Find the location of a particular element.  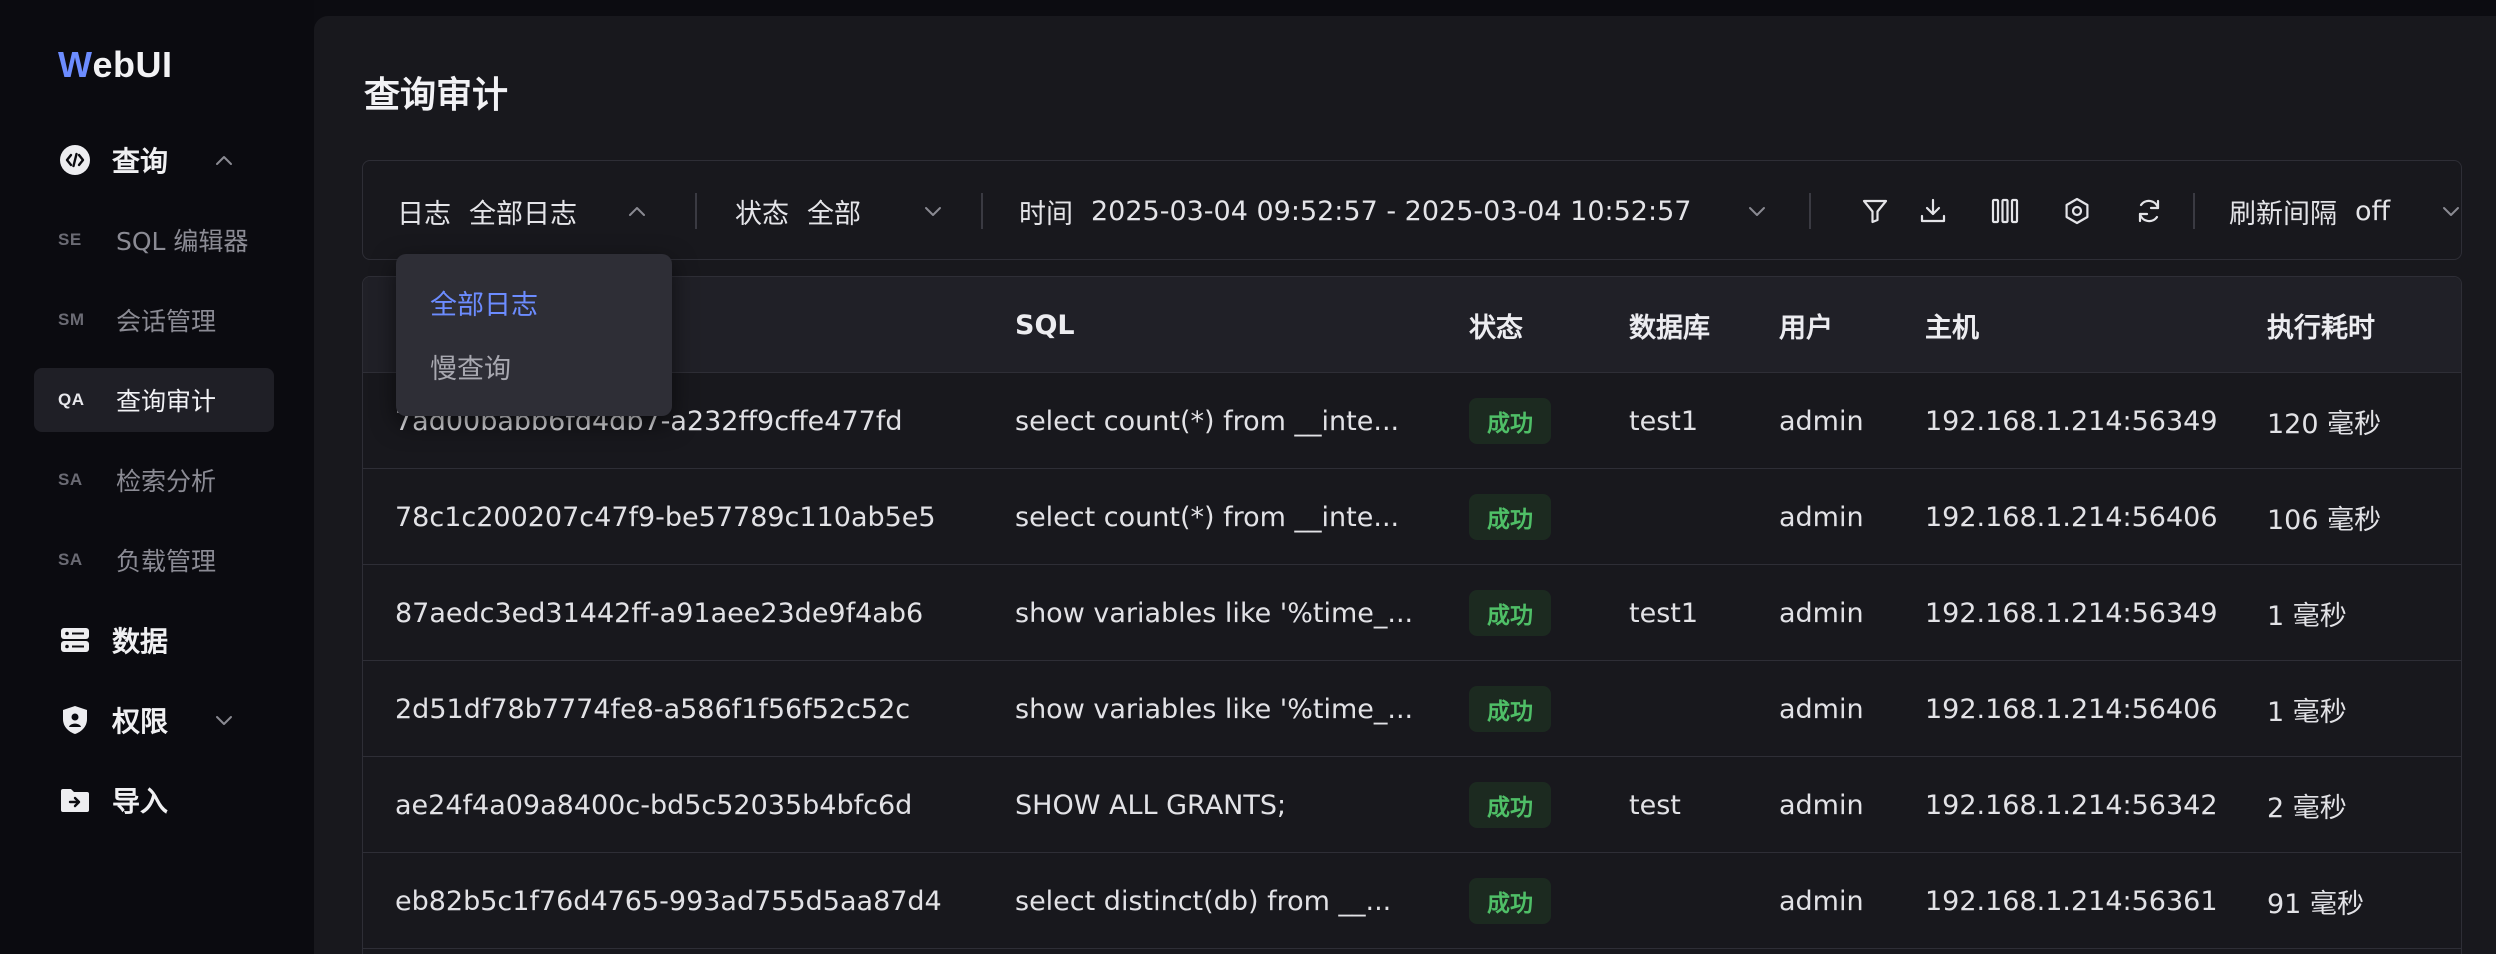

code-icon is located at coordinates (75, 160).